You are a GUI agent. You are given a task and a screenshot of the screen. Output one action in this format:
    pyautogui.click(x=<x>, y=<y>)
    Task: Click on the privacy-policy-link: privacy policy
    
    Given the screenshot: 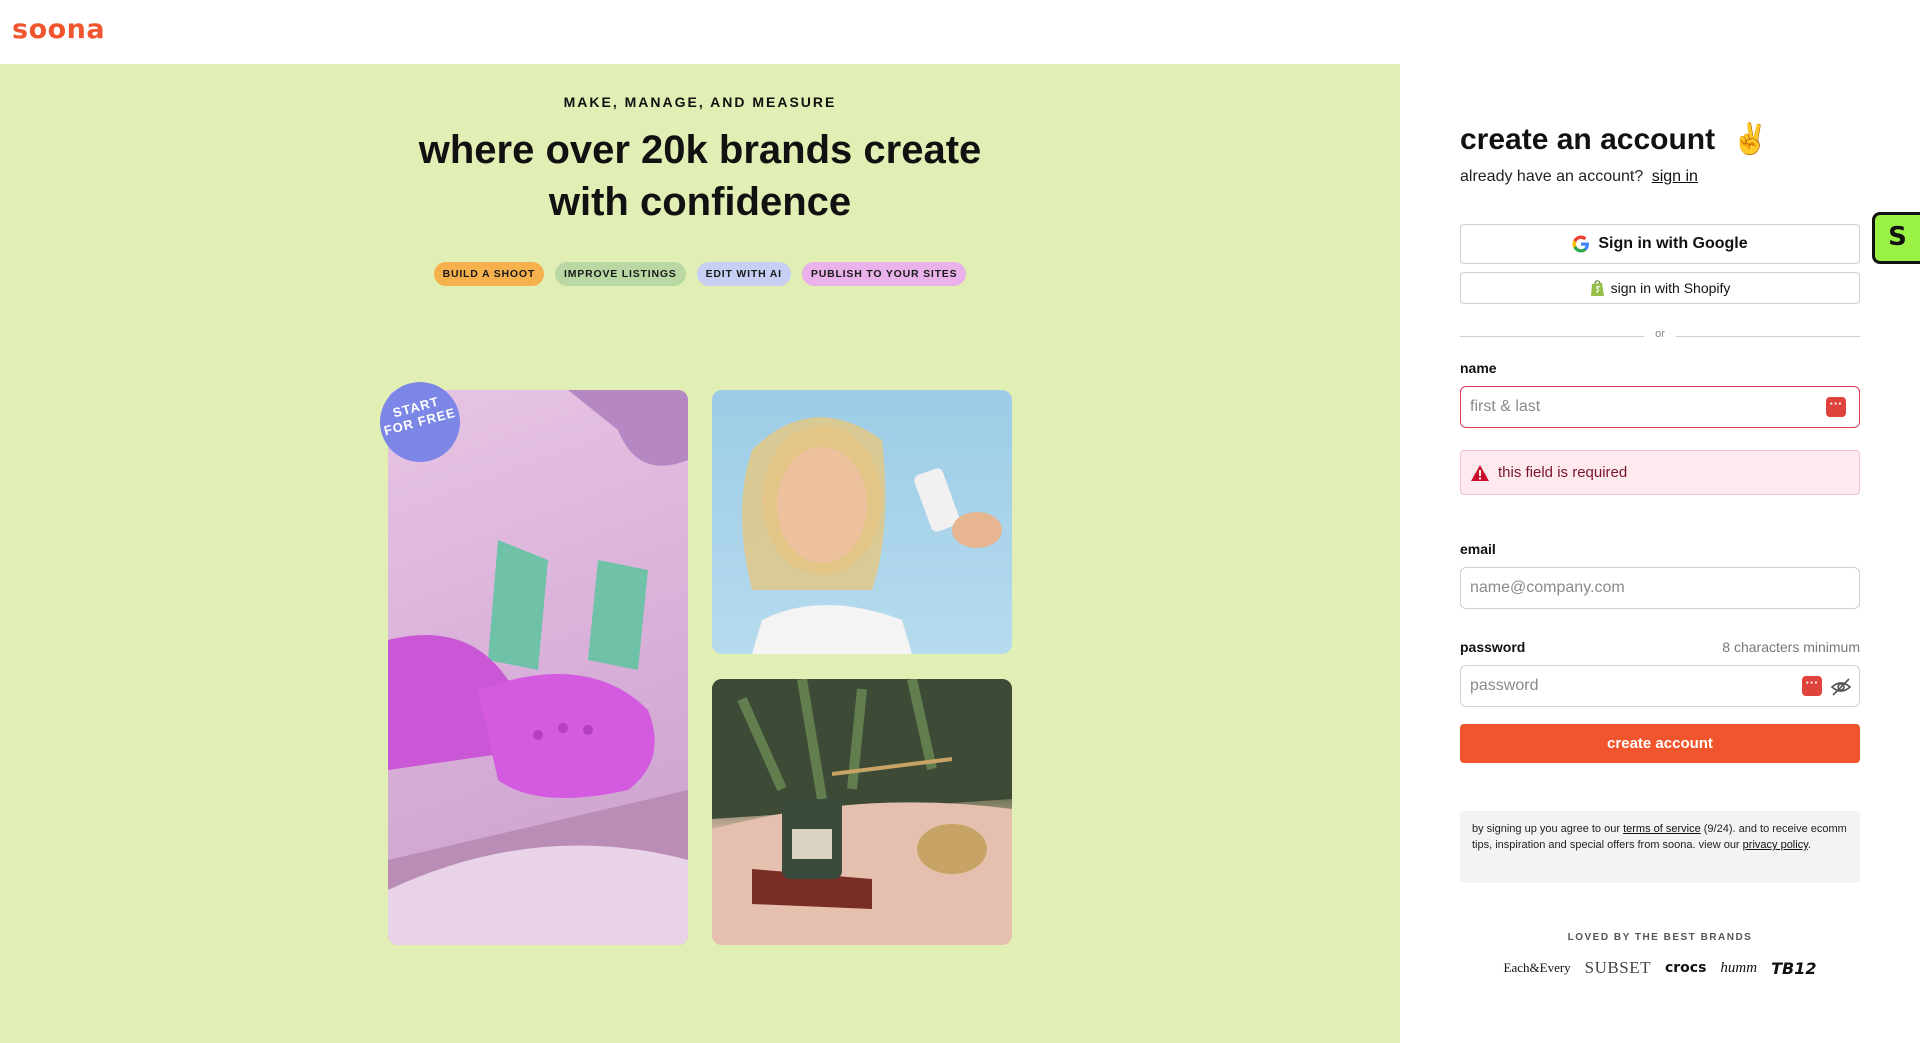 What is the action you would take?
    pyautogui.click(x=1775, y=845)
    